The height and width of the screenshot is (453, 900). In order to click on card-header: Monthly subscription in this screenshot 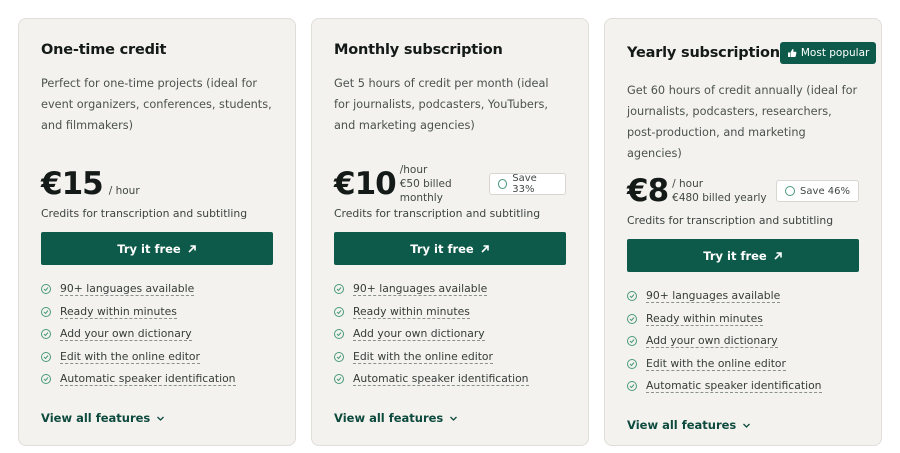, I will do `click(450, 50)`.